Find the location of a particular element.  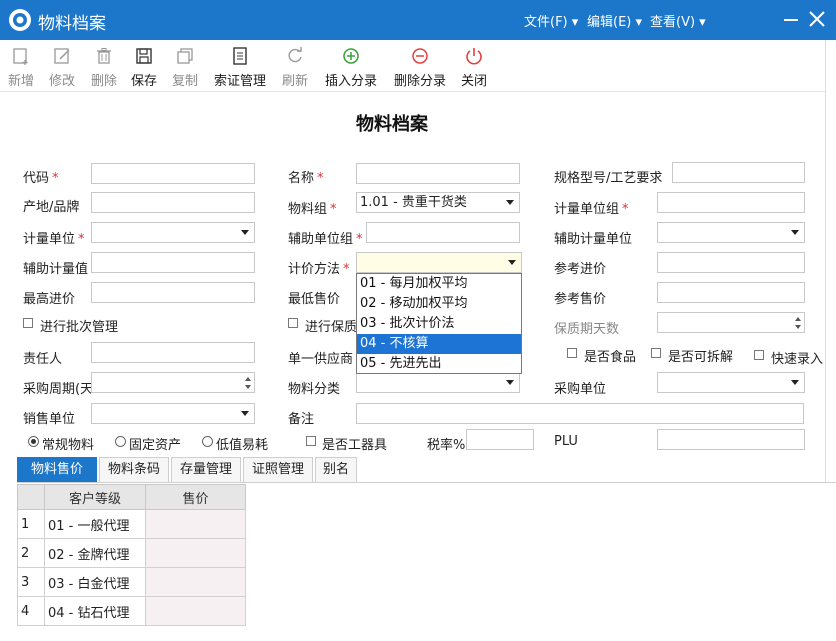

unit-group-input is located at coordinates (731, 202).